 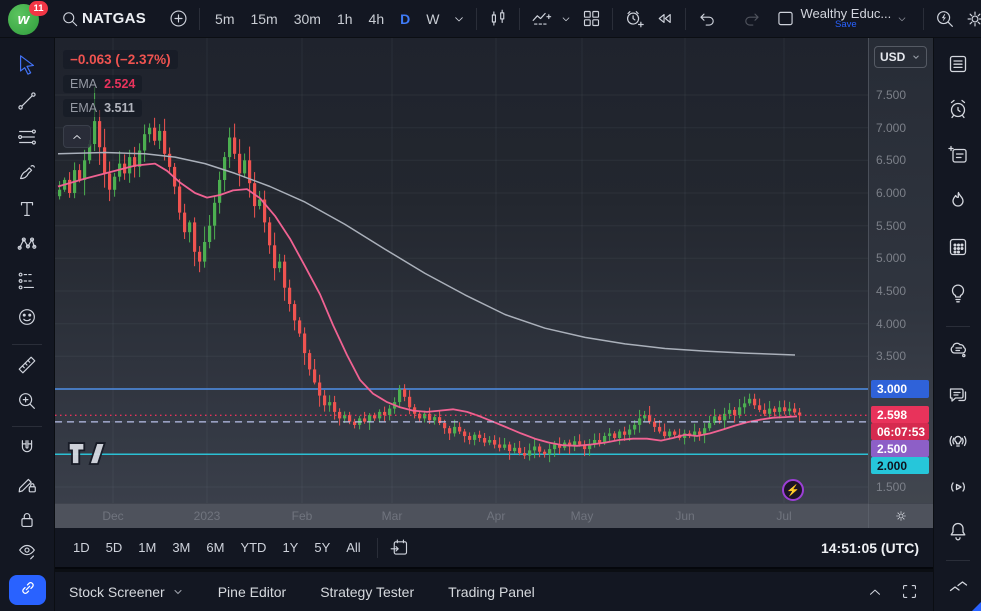 I want to click on ema-slow-row: EMA 3.511, so click(x=102, y=108).